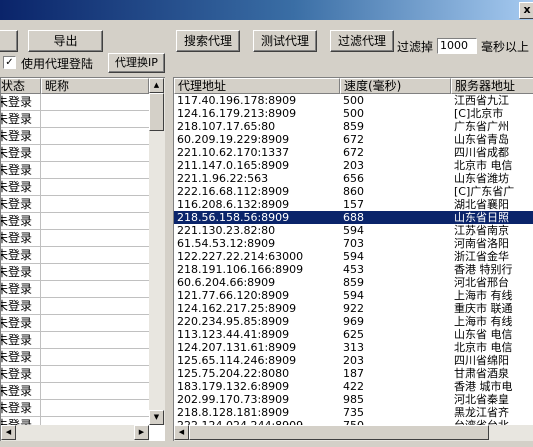 The width and height of the screenshot is (533, 447). I want to click on table-row: 218.191.106.166:8909 453 香港 特别行, so click(353, 269).